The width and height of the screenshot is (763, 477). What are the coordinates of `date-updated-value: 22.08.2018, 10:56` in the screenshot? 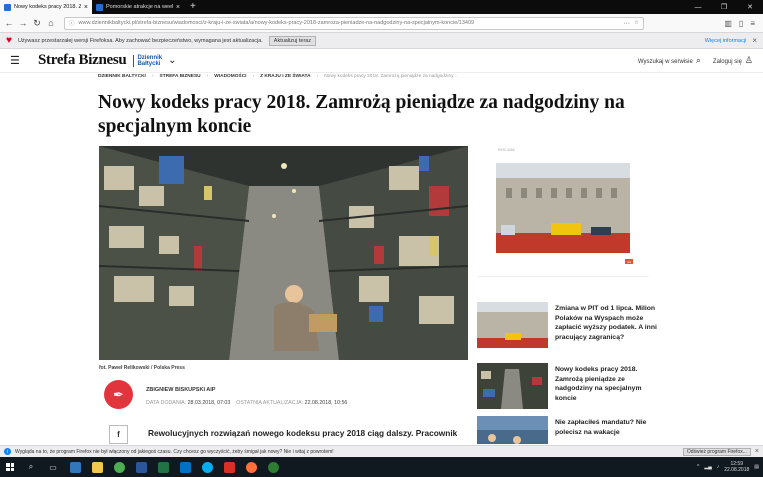 It's located at (326, 403).